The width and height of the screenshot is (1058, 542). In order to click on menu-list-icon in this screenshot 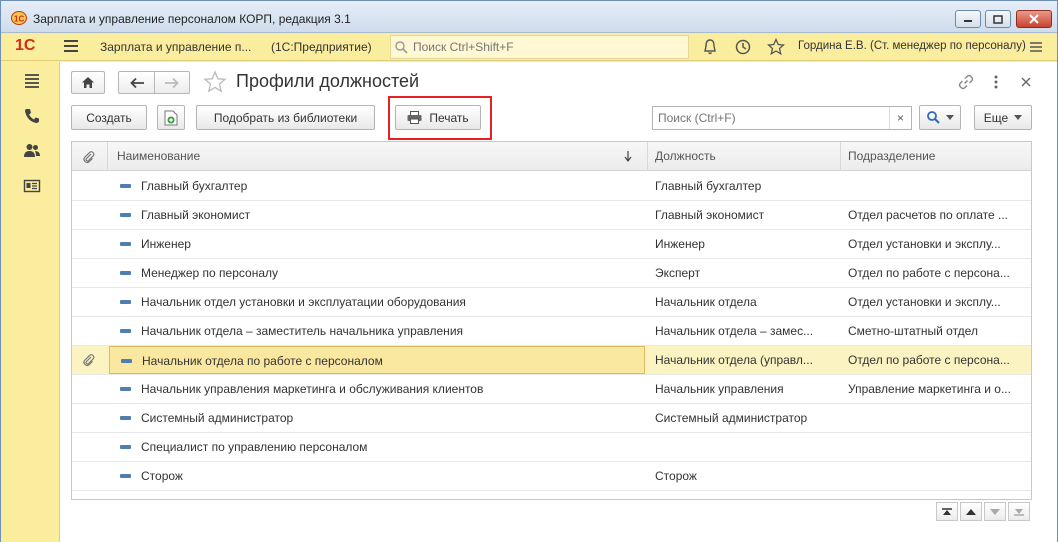, I will do `click(32, 81)`.